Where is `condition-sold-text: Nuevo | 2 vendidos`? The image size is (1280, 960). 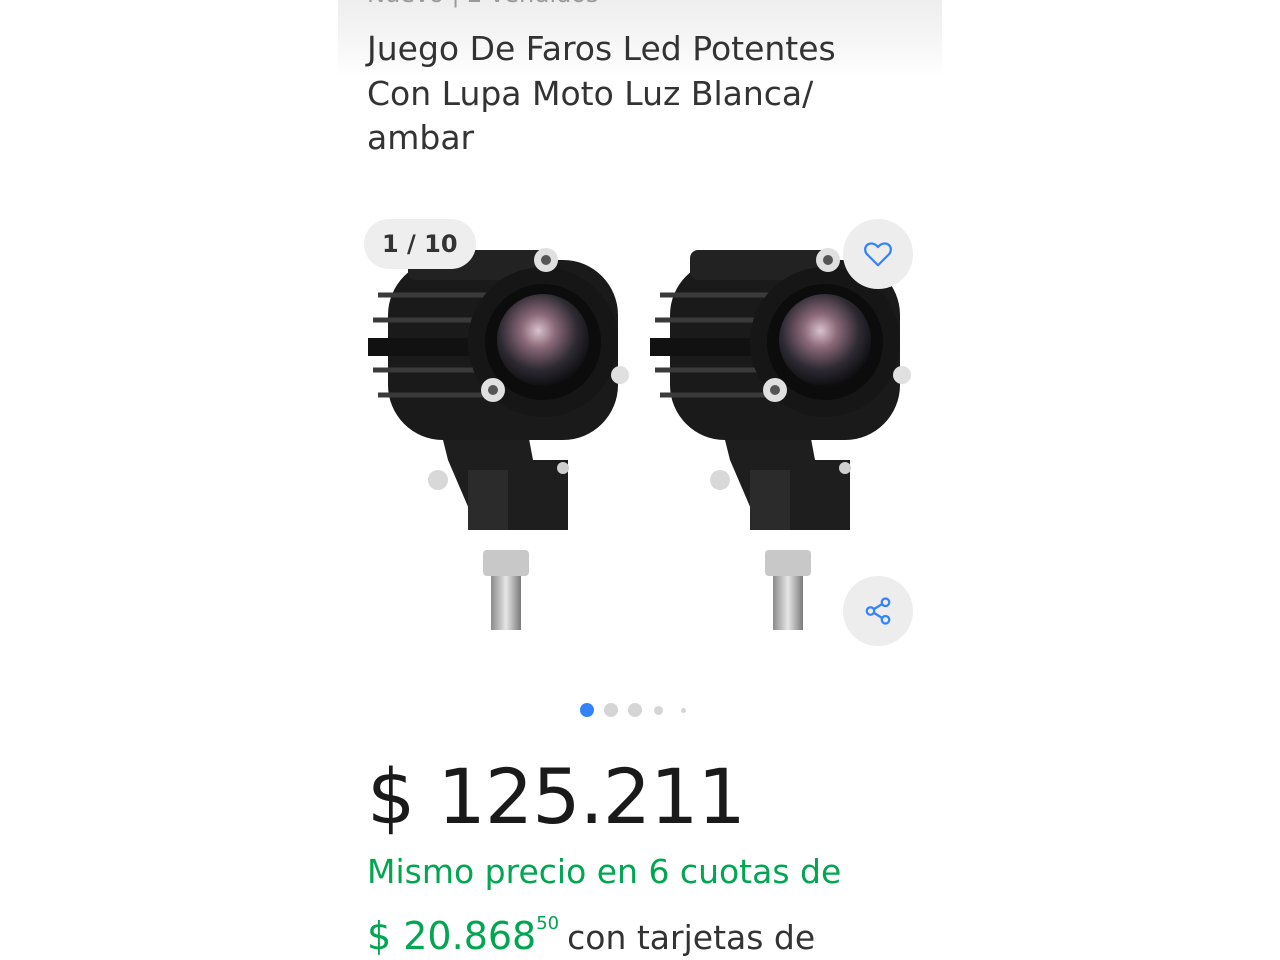 condition-sold-text: Nuevo | 2 vendidos is located at coordinates (483, 4).